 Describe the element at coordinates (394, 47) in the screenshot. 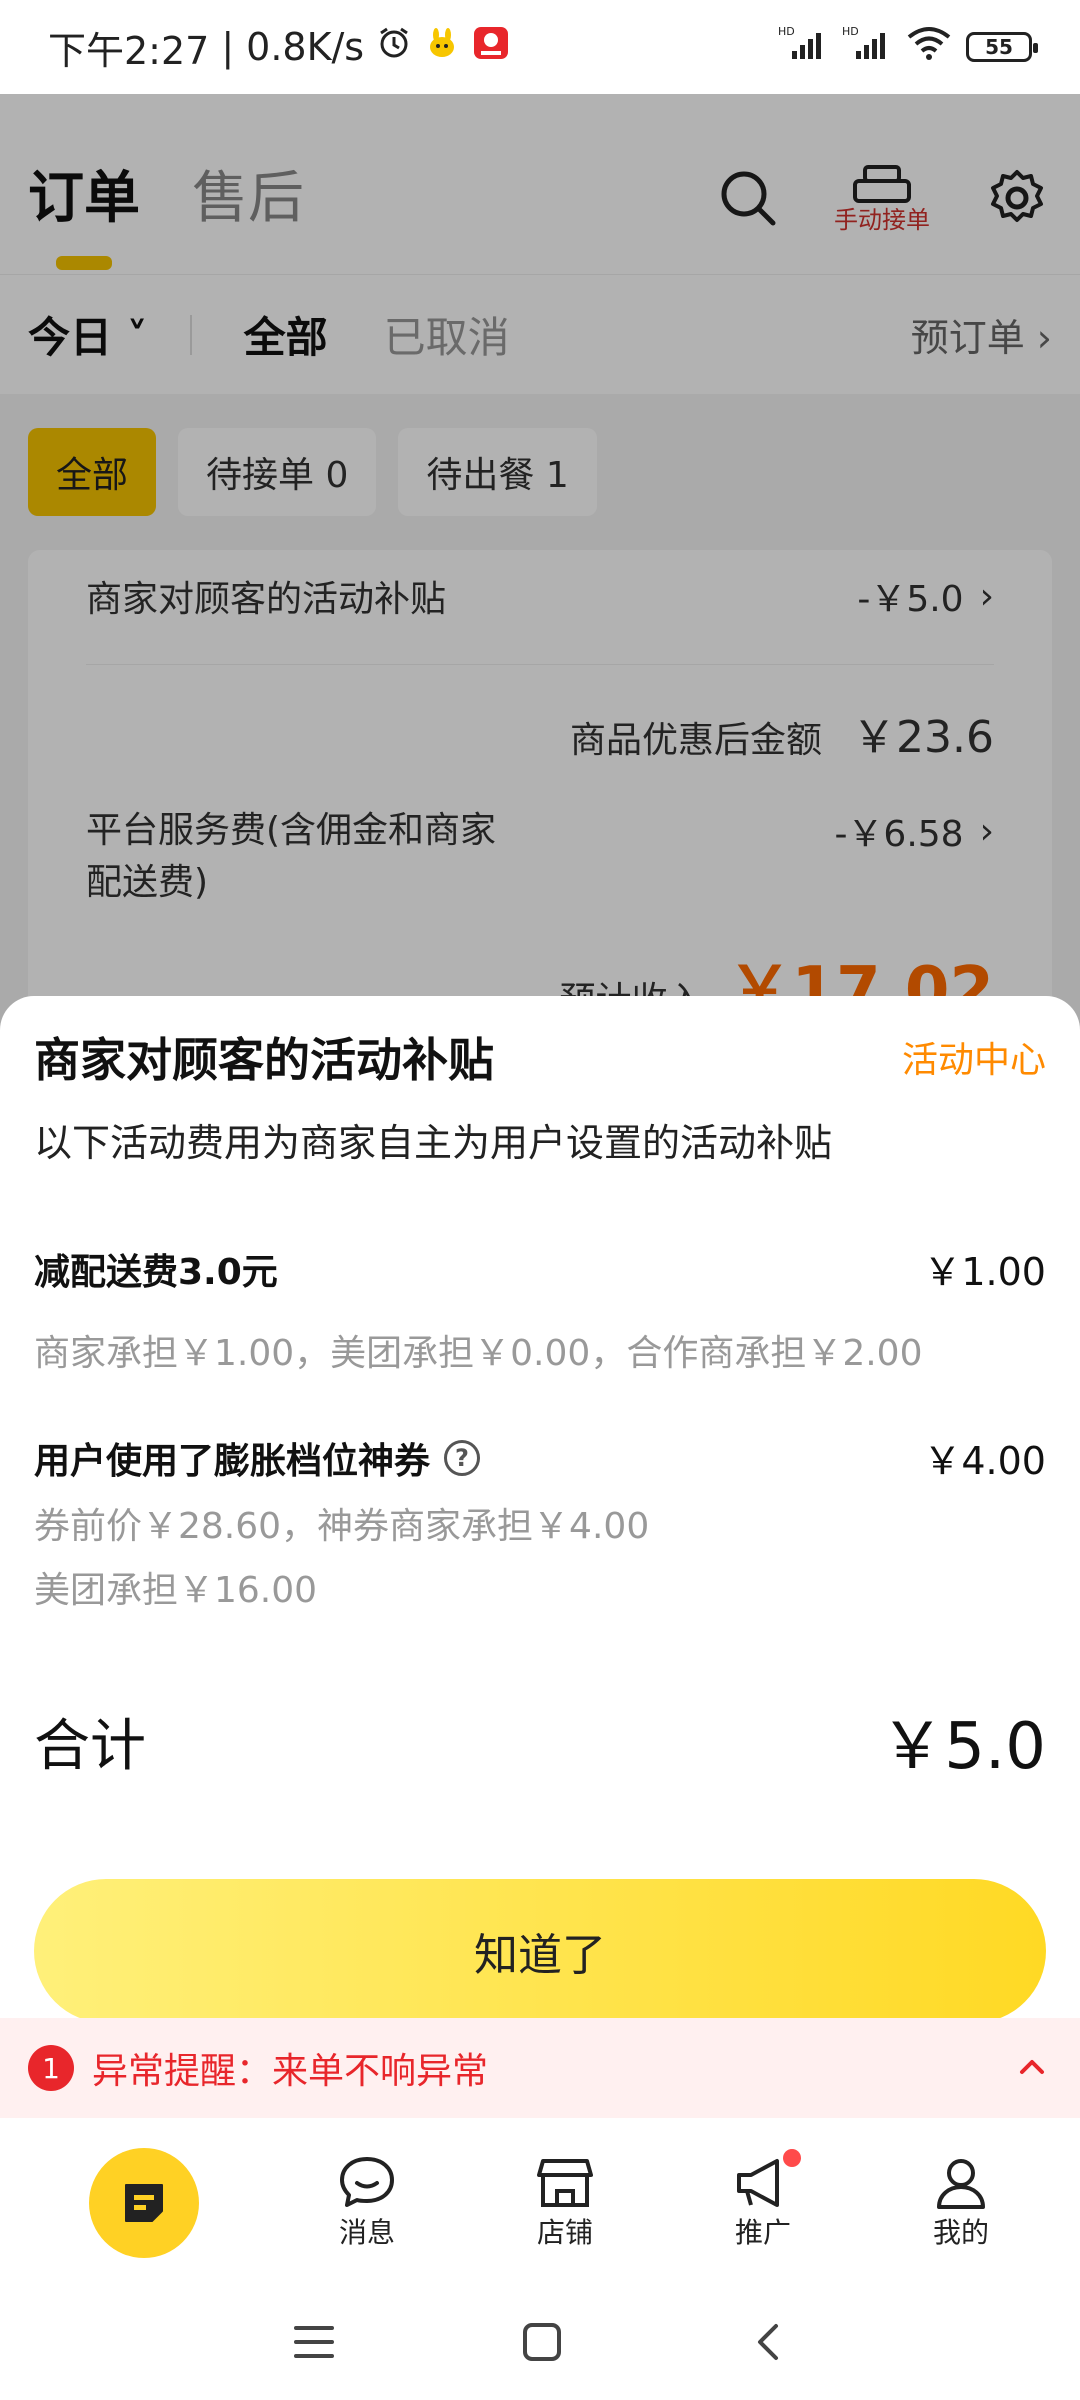

I see `alarm-icon` at that location.